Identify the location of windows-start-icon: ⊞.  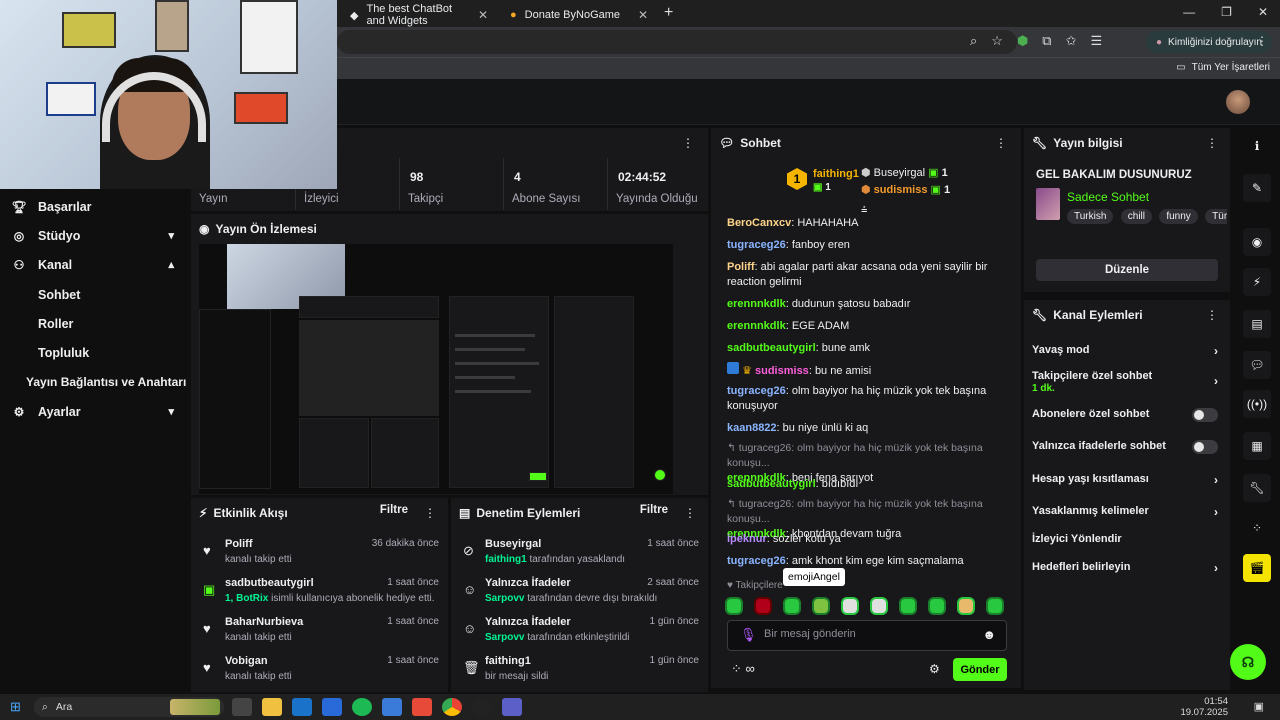
(15, 707).